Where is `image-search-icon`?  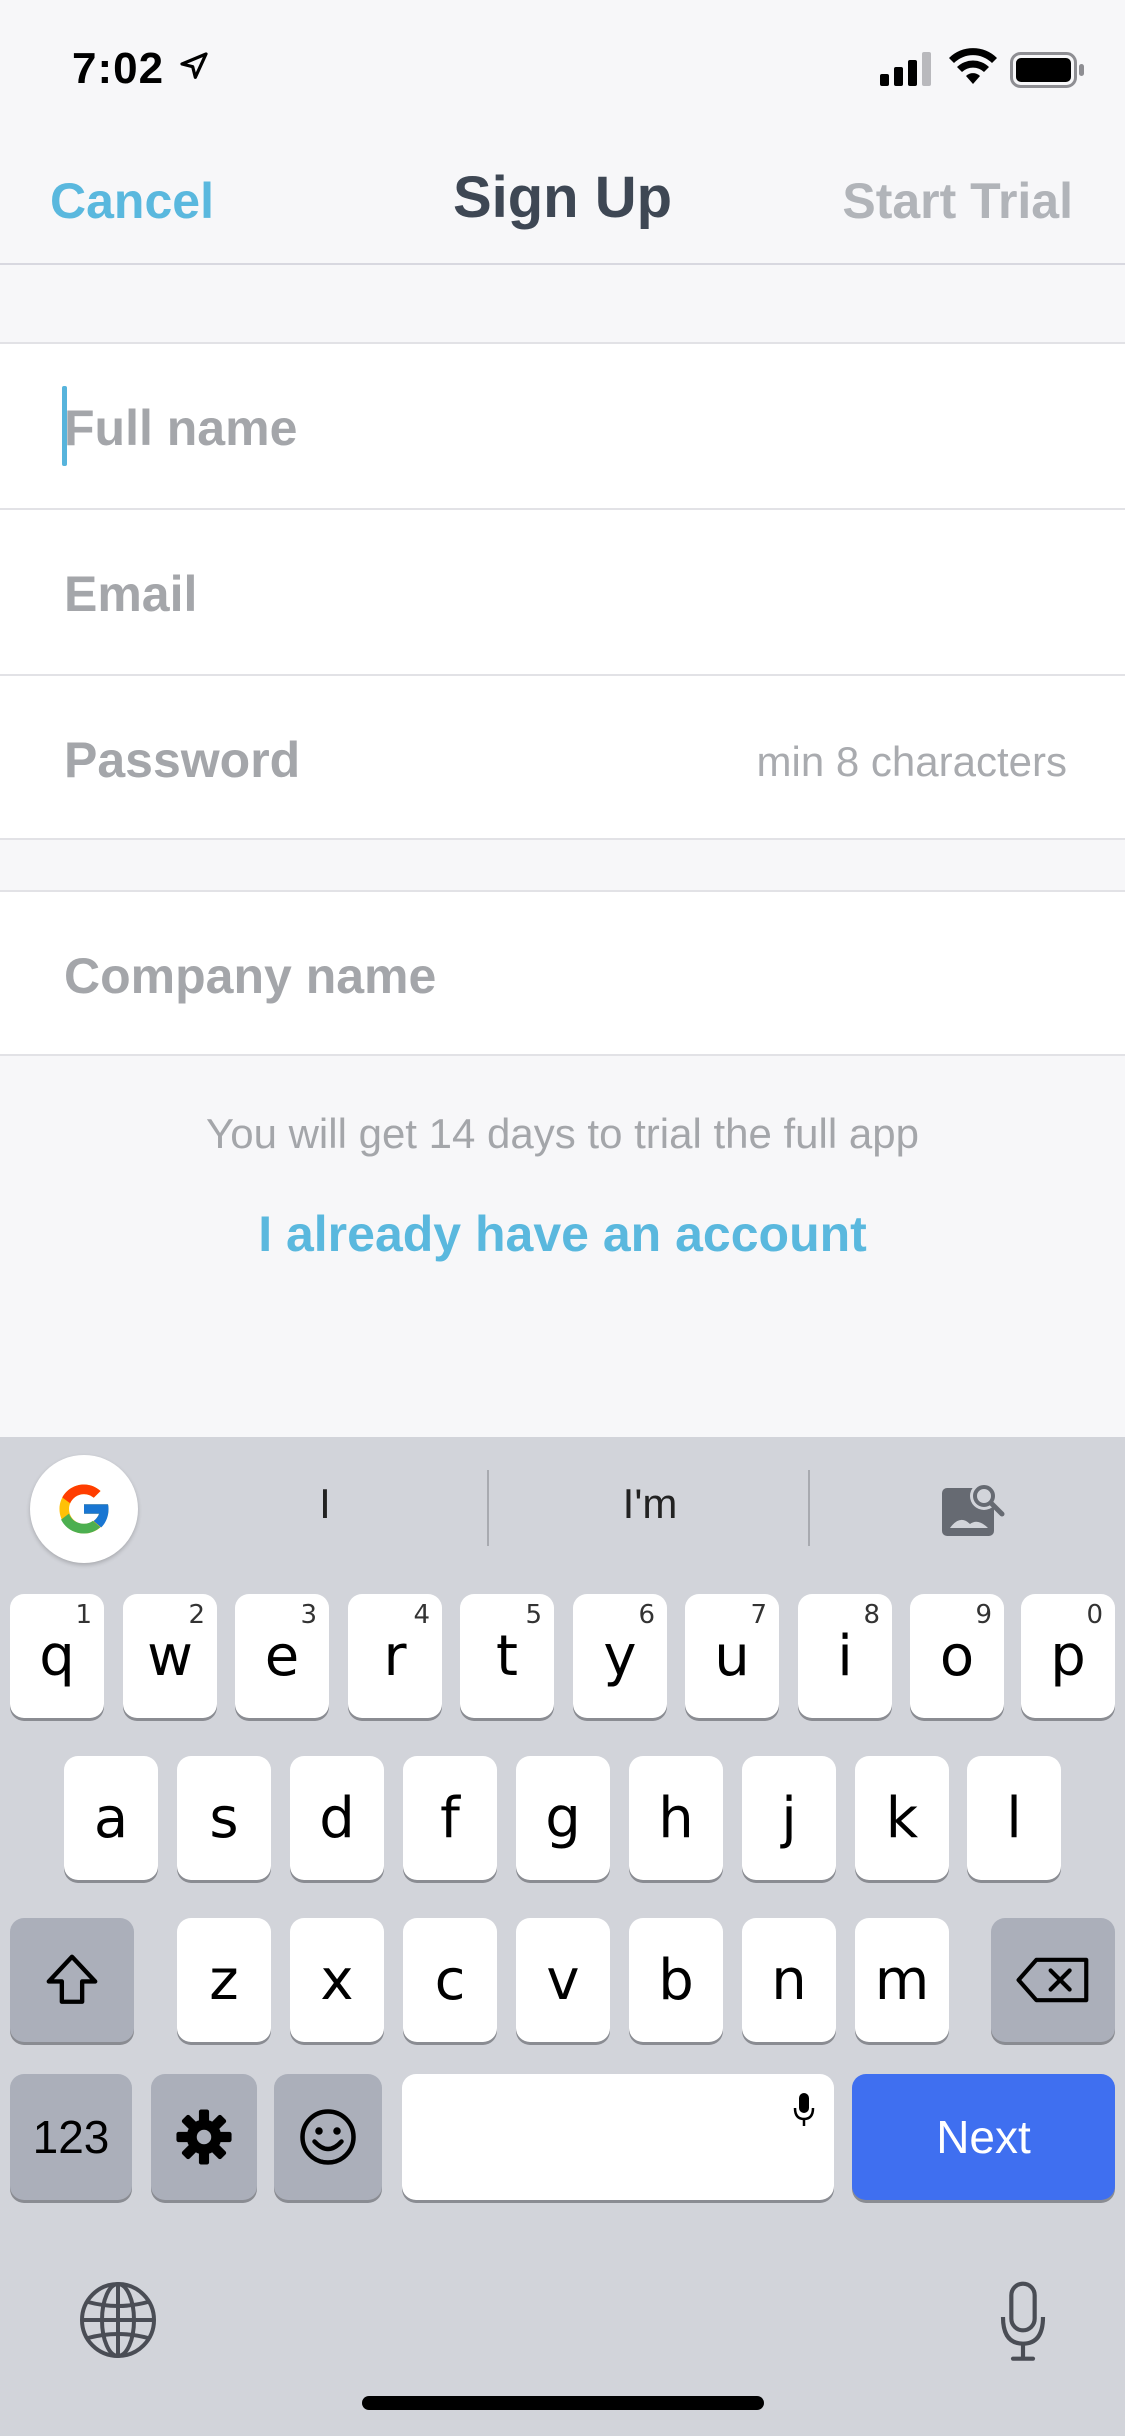 image-search-icon is located at coordinates (973, 1509).